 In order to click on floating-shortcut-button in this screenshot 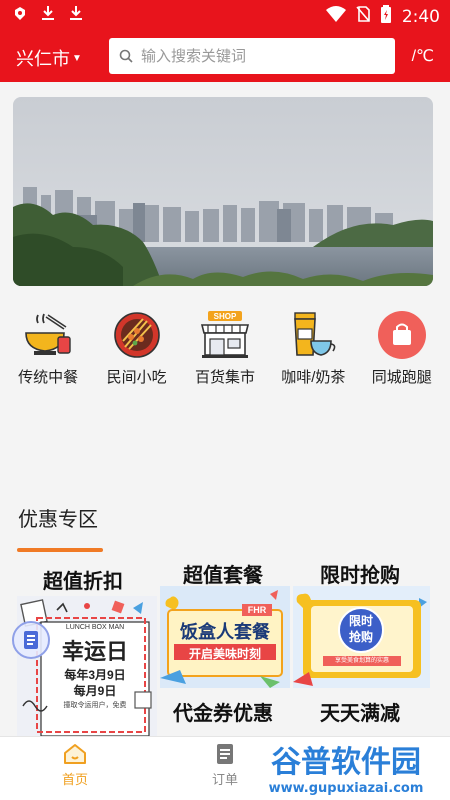, I will do `click(31, 640)`.